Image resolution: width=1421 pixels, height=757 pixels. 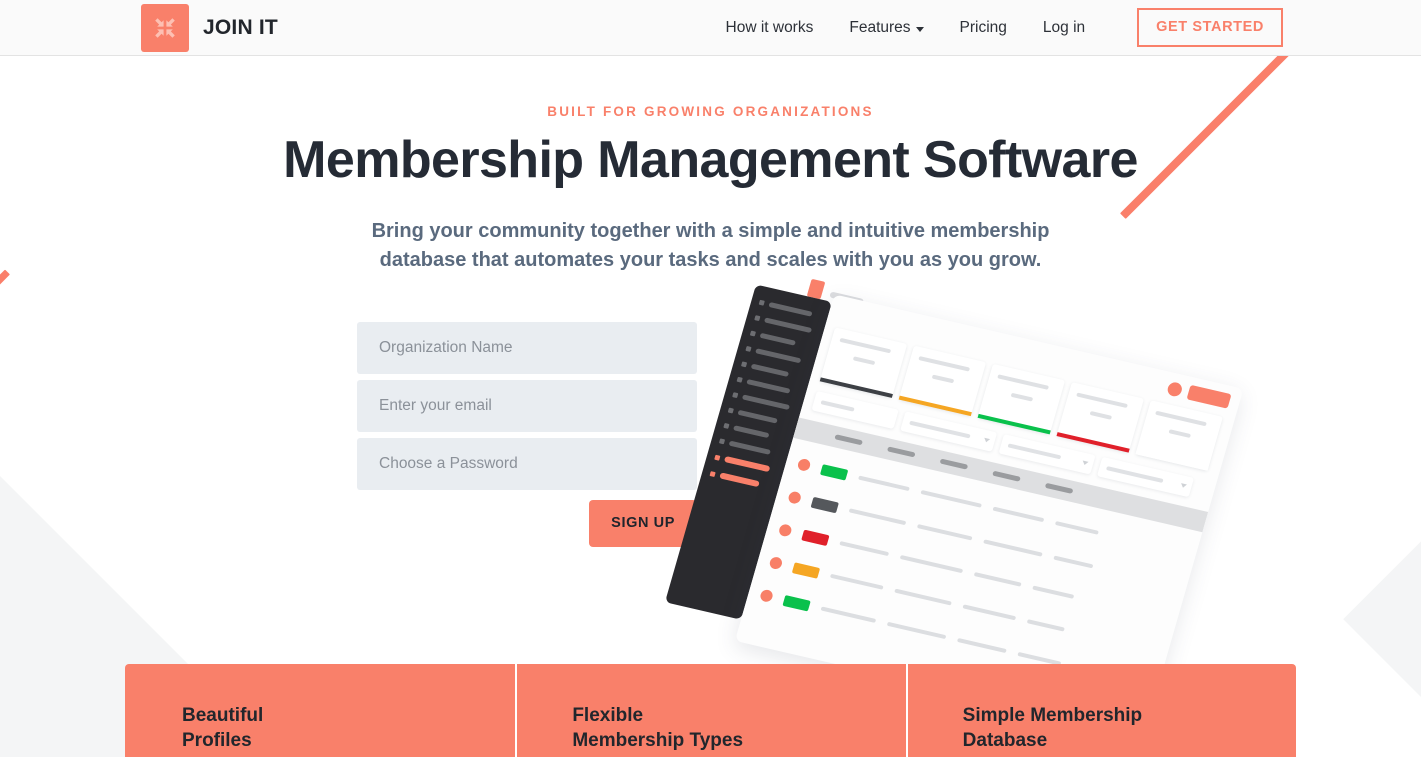 I want to click on signup-form: SIGN UP, so click(x=527, y=434).